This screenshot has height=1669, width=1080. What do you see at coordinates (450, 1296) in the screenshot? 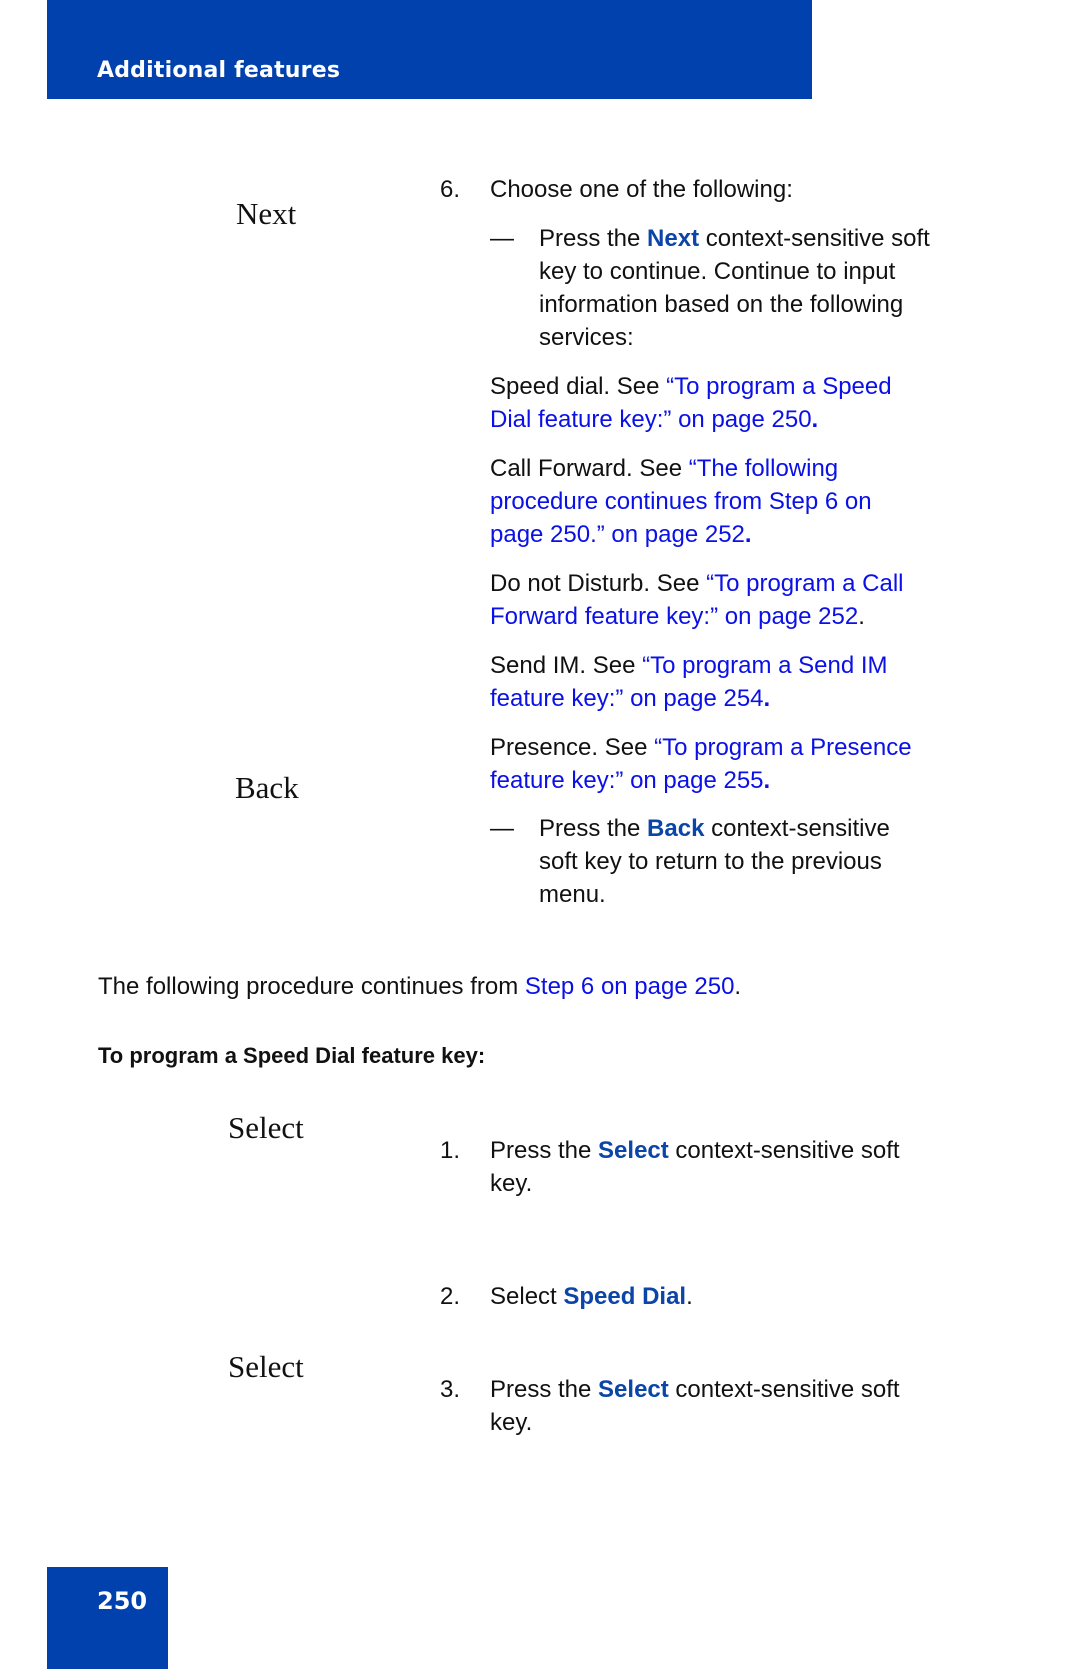
I see `step-number: 2.` at bounding box center [450, 1296].